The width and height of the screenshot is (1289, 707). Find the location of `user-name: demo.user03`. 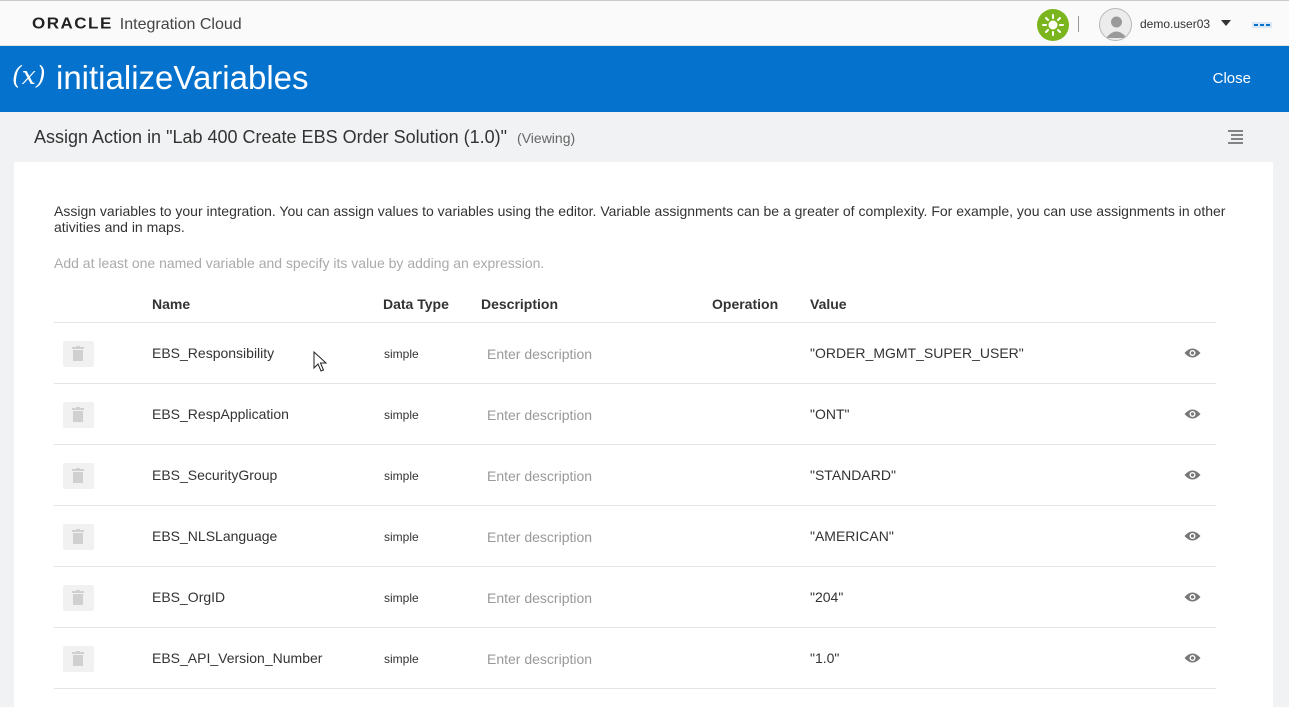

user-name: demo.user03 is located at coordinates (1175, 24).